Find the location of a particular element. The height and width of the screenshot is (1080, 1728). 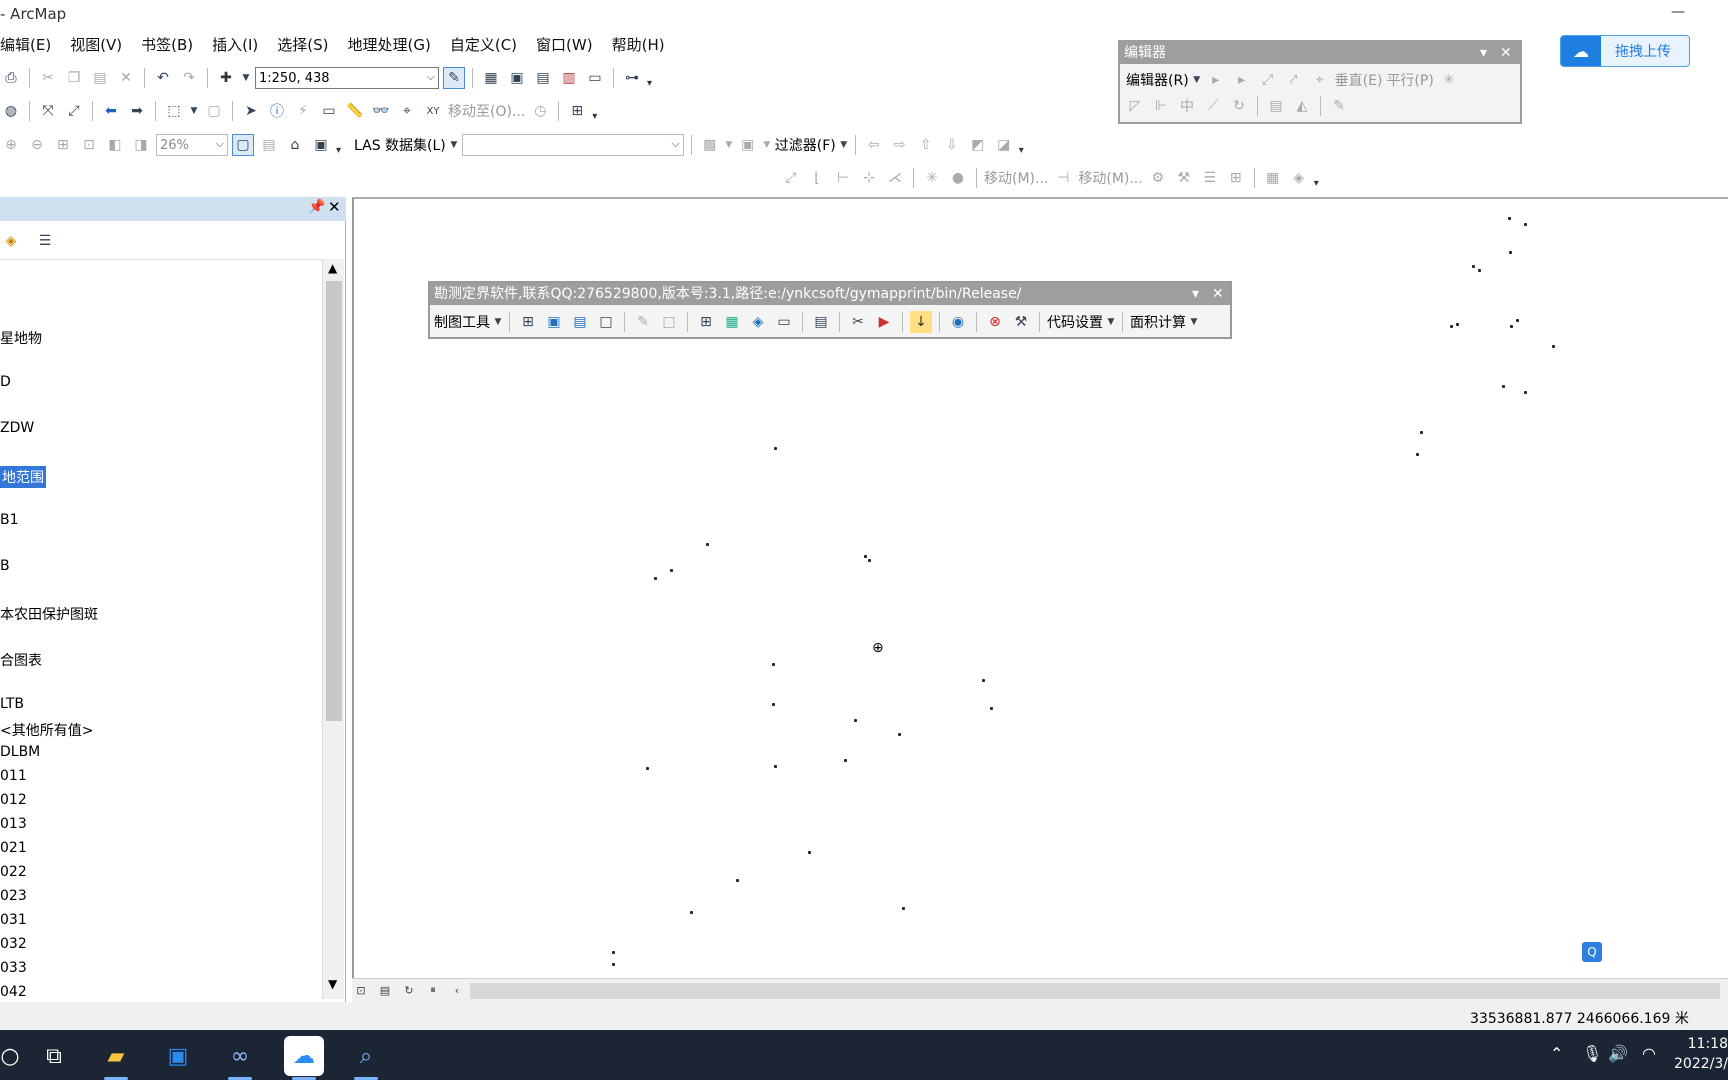

layer-item: 合图表 is located at coordinates (21, 660).